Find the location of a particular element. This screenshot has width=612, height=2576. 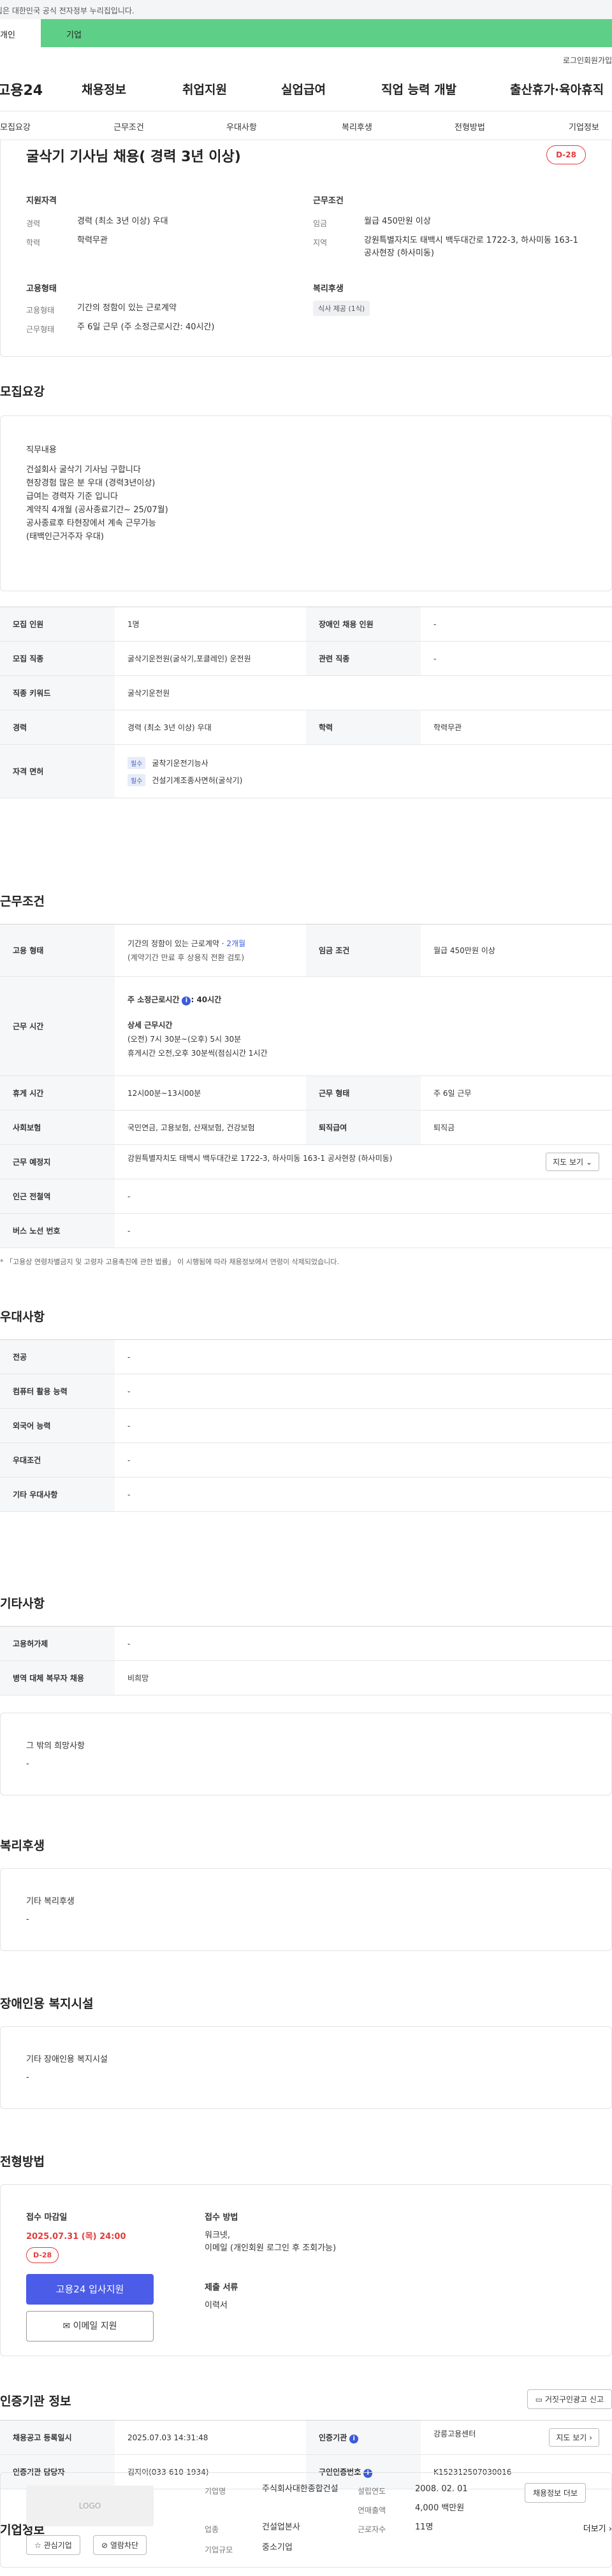

login-link: 로그인 is located at coordinates (573, 61).